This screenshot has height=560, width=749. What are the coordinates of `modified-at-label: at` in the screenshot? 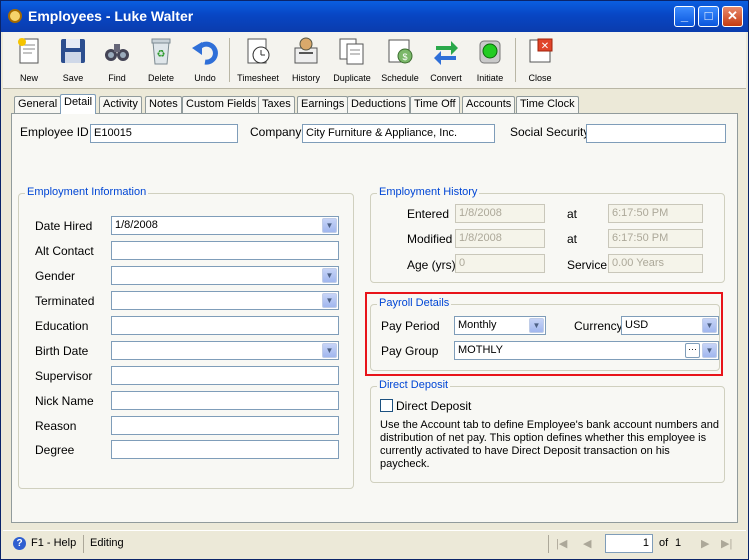 It's located at (572, 239).